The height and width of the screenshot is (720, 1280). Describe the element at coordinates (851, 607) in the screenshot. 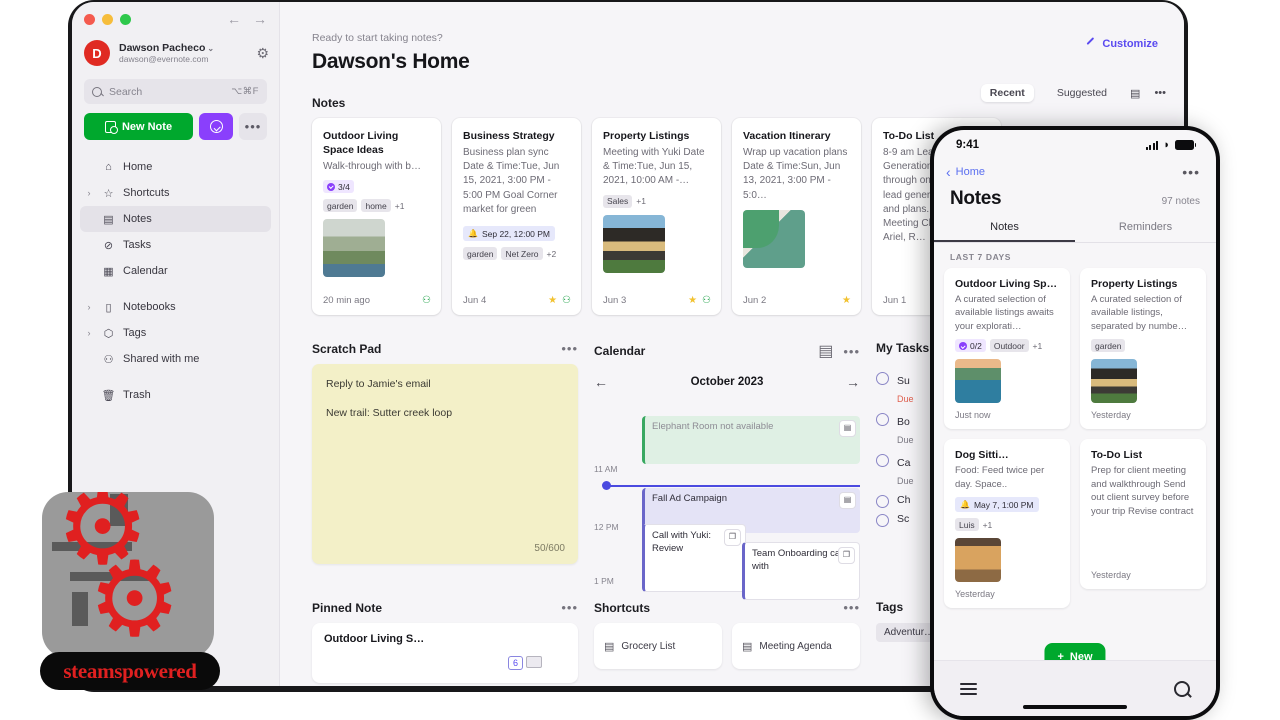

I see `shortcuts-more-button: •••` at that location.